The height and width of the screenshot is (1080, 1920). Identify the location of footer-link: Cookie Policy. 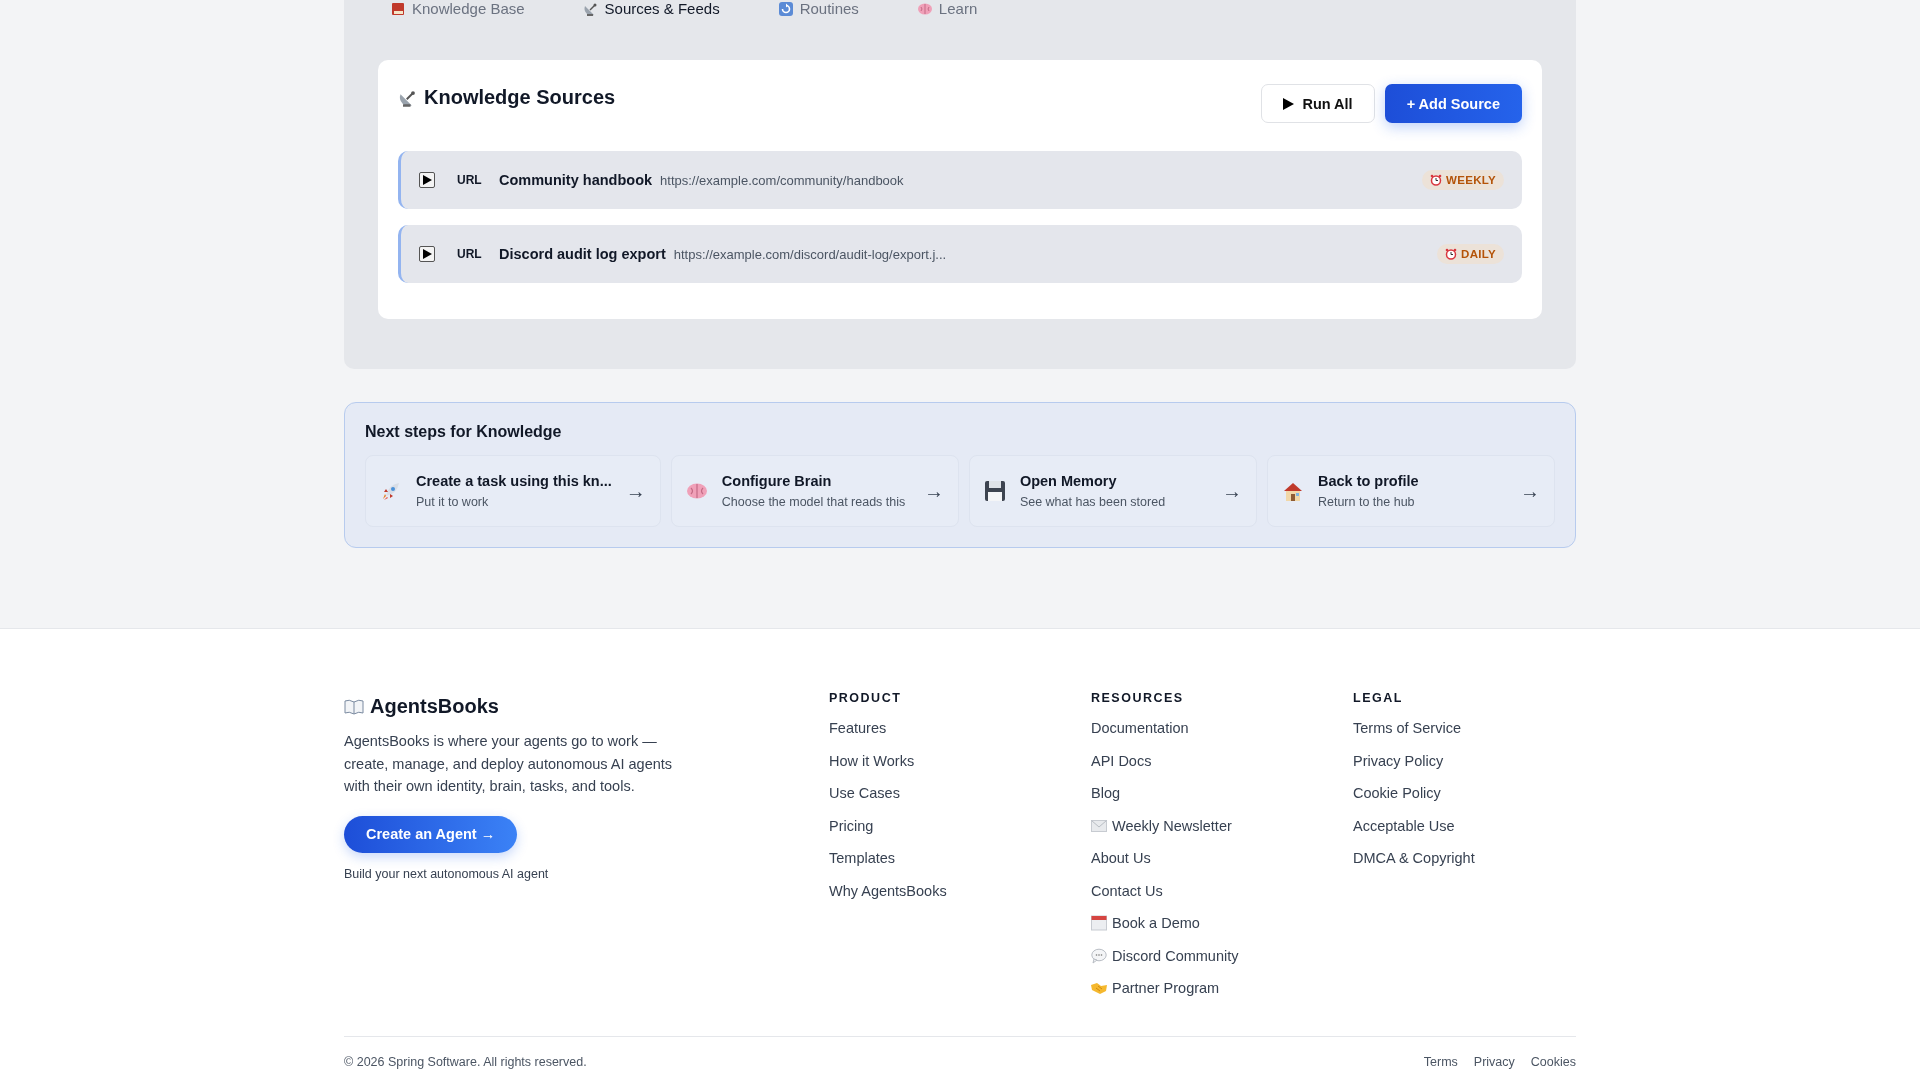
(1464, 793).